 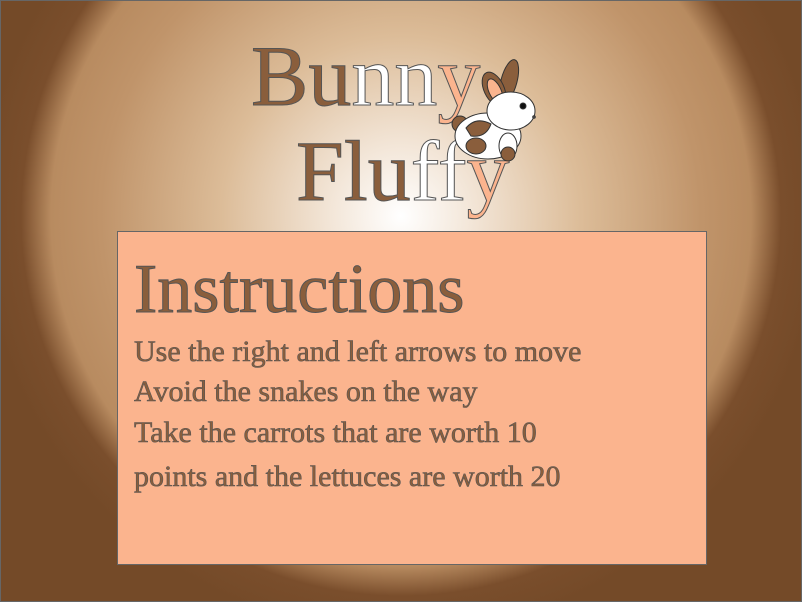 I want to click on instructions-heading: Instructions, so click(x=300, y=290).